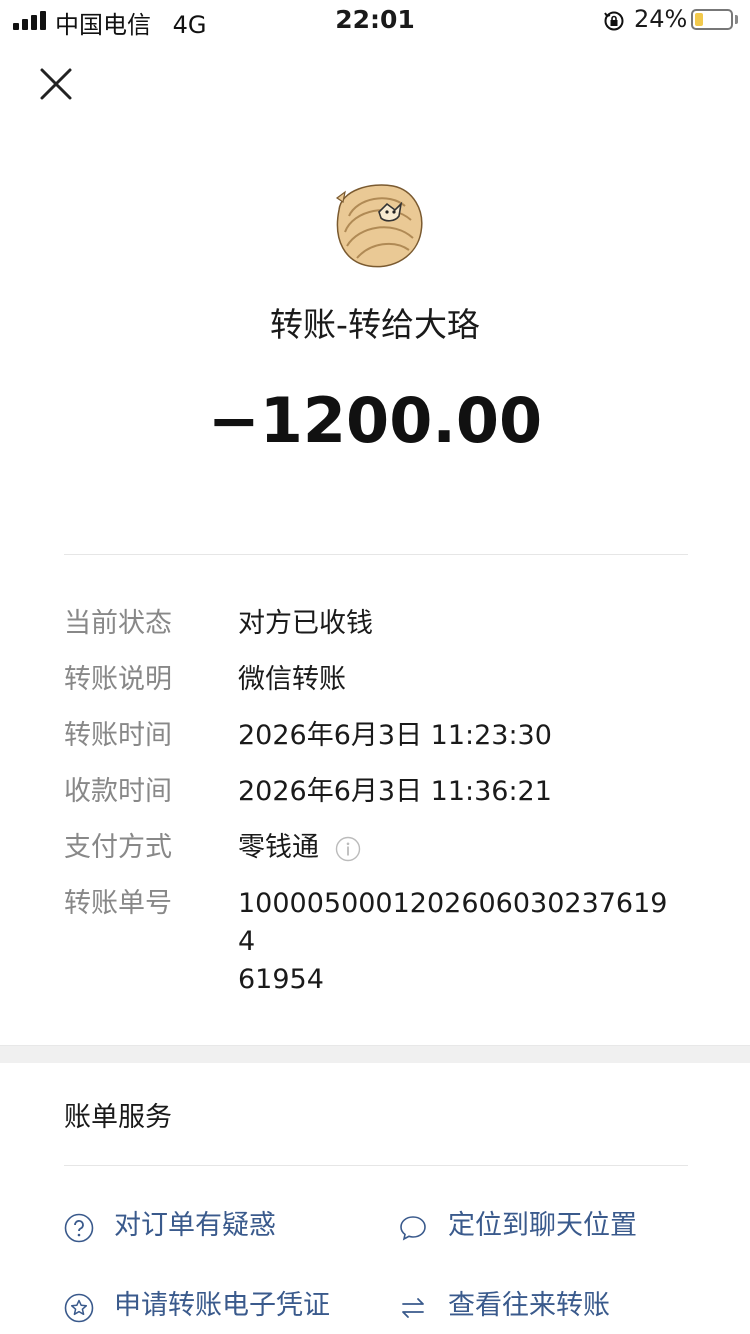 The height and width of the screenshot is (1334, 750). Describe the element at coordinates (118, 735) in the screenshot. I see `detail-label: 转账时间` at that location.